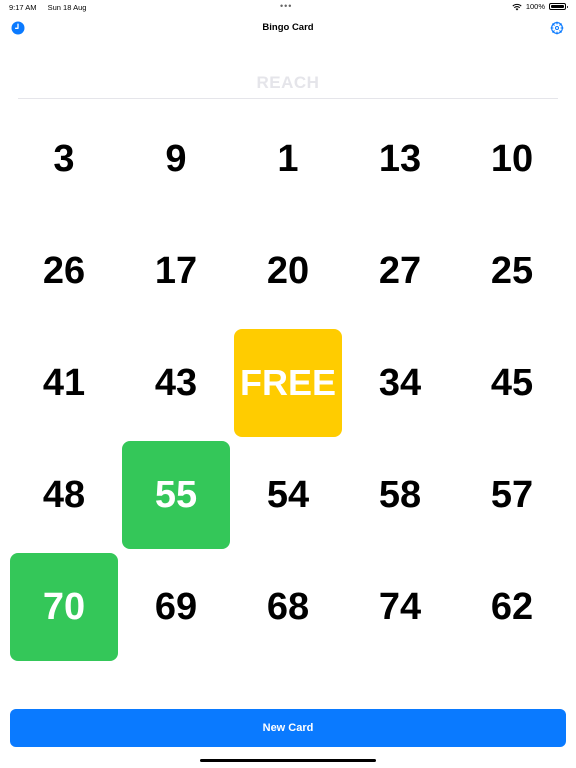 The width and height of the screenshot is (576, 768). I want to click on battery-percent: 100%, so click(535, 6).